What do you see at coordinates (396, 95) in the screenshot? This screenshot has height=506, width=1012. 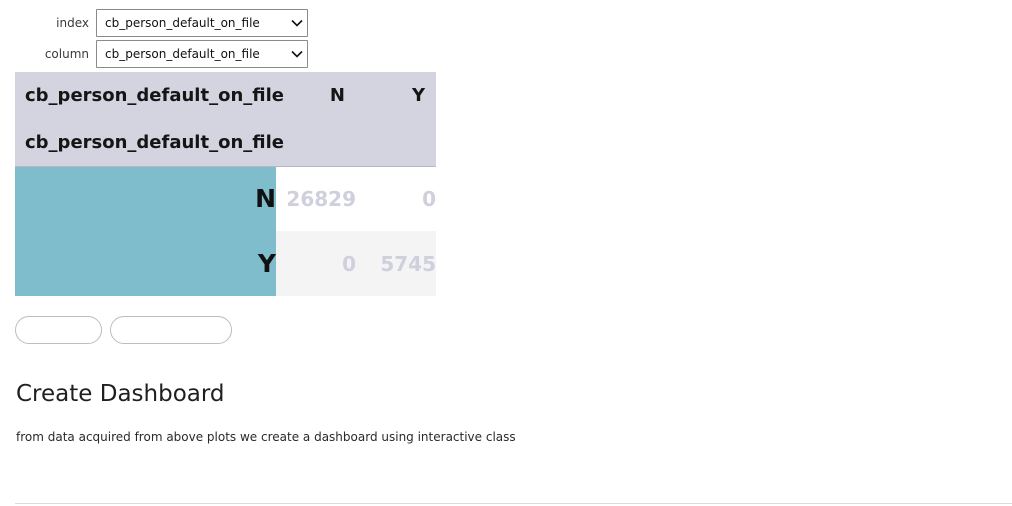 I see `column-header-y: Y` at bounding box center [396, 95].